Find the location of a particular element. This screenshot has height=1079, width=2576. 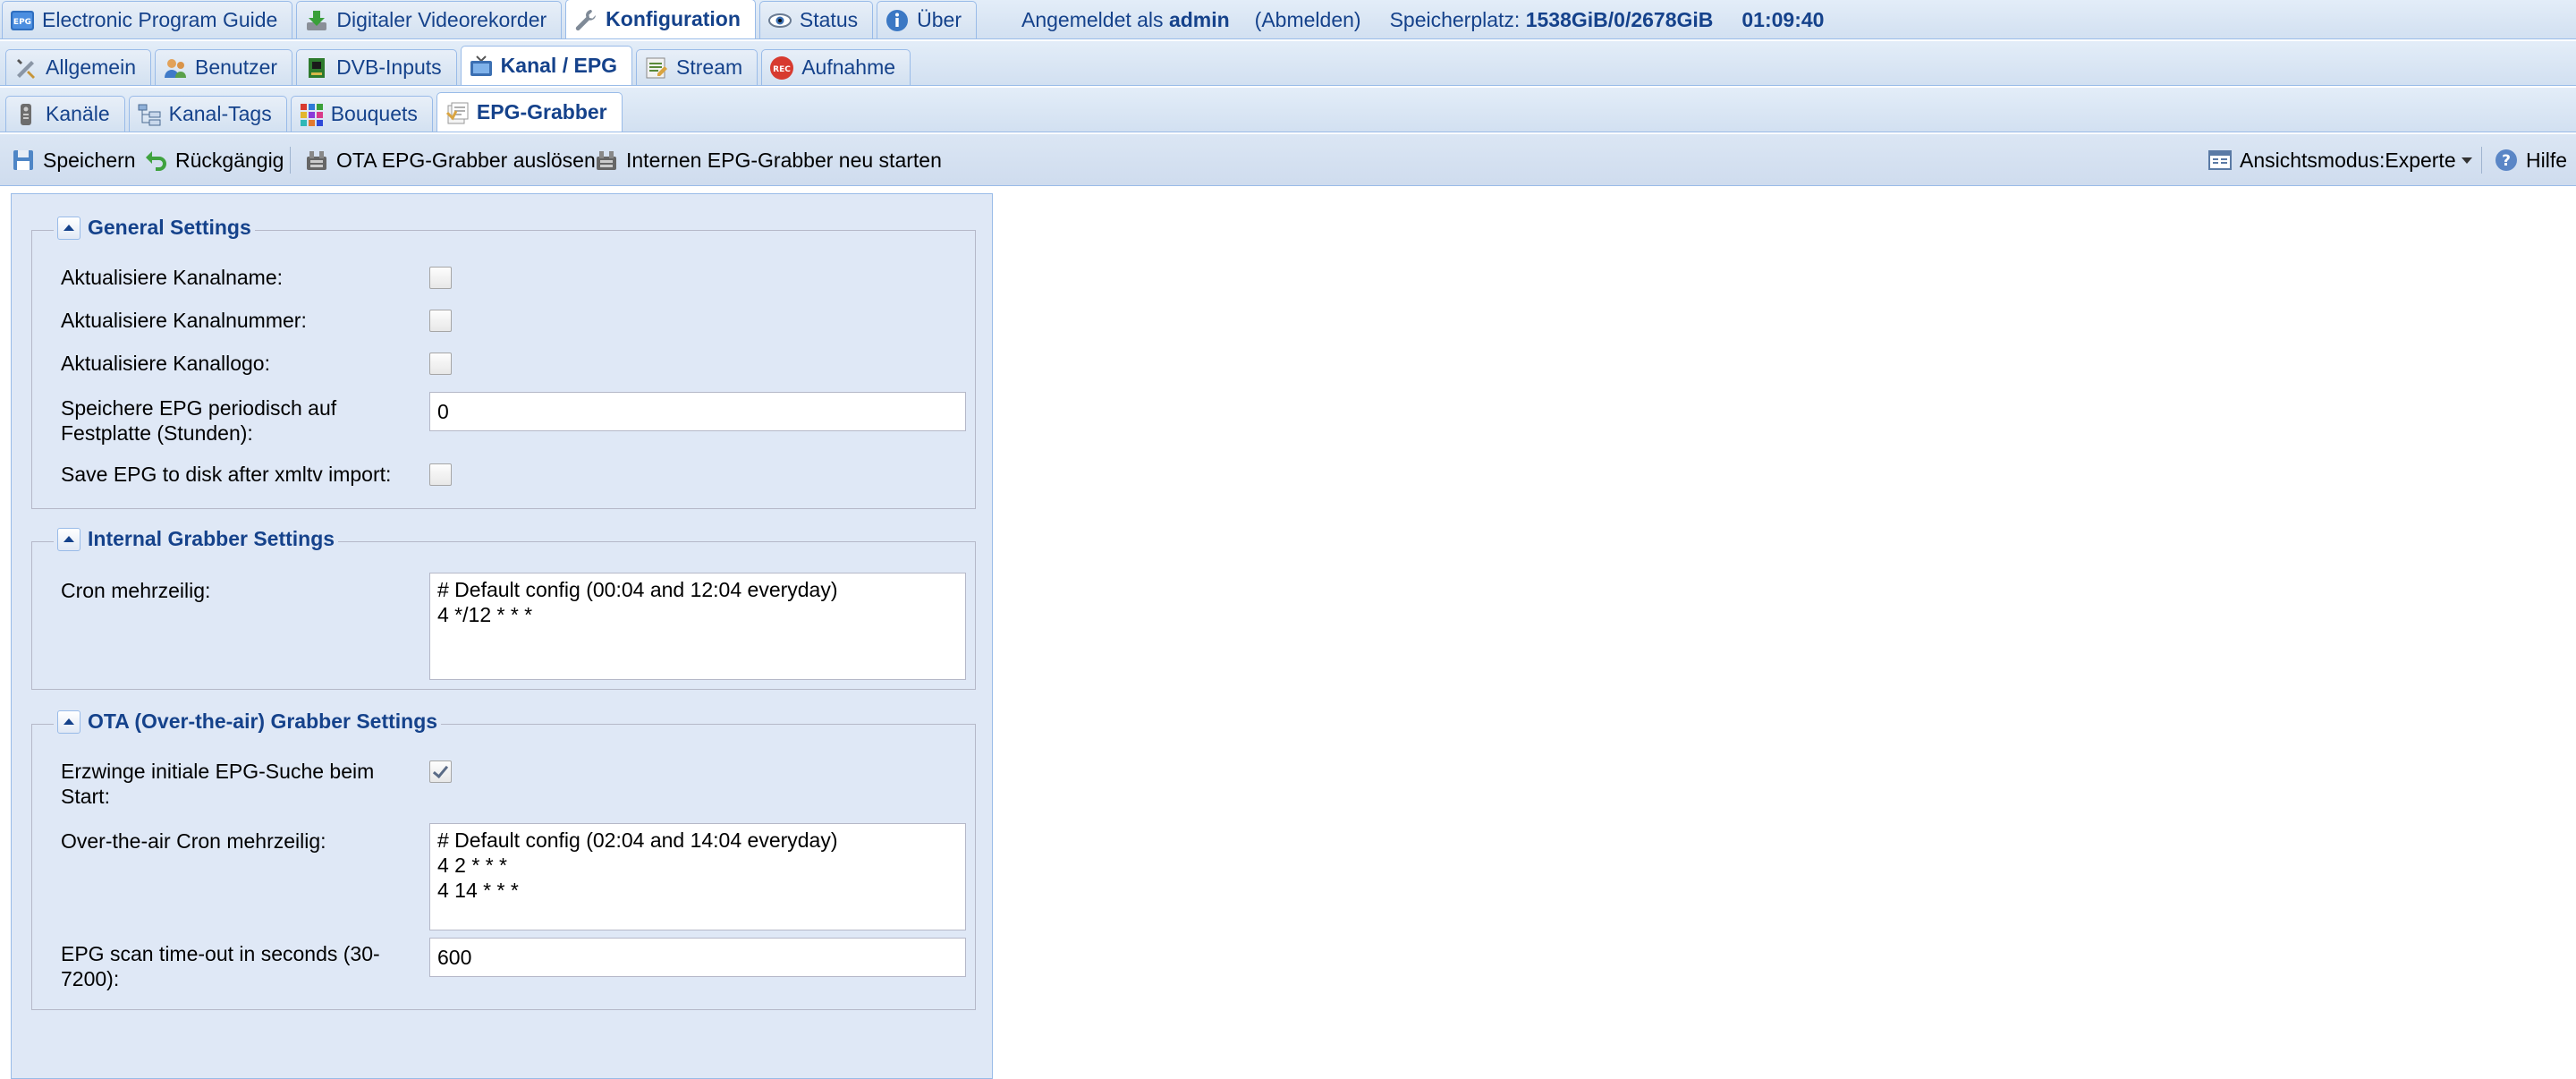

scan-timeout-label: EPG scan time-out in seconds (30- 7200): is located at coordinates (220, 966).